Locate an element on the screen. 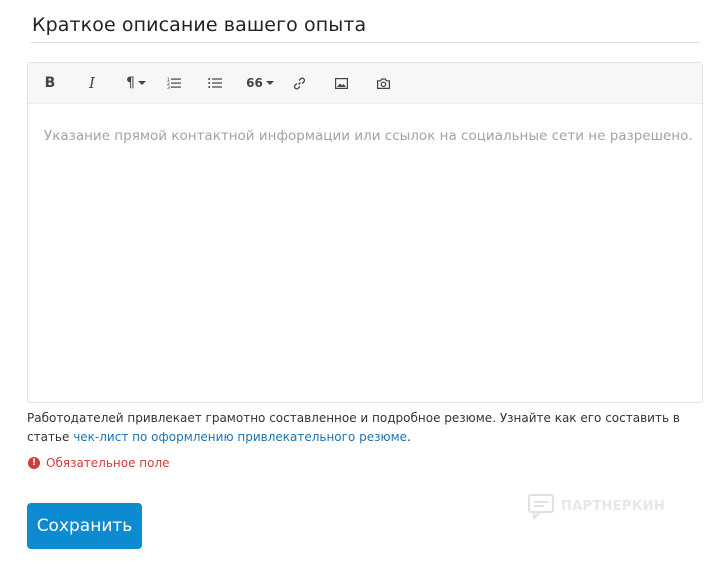 The height and width of the screenshot is (575, 720). camera-button is located at coordinates (383, 83).